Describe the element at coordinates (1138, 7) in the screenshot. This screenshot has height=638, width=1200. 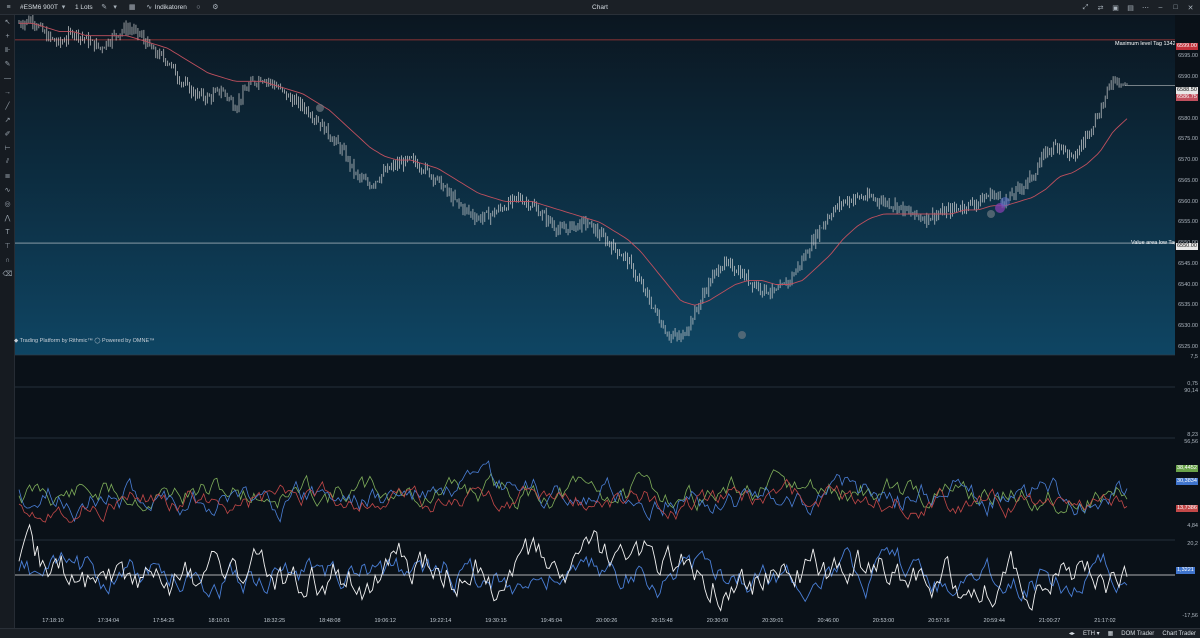
I see `window-controls: ⤢ ⇄ ▣ ▤ ⋯ – □ ✕` at that location.